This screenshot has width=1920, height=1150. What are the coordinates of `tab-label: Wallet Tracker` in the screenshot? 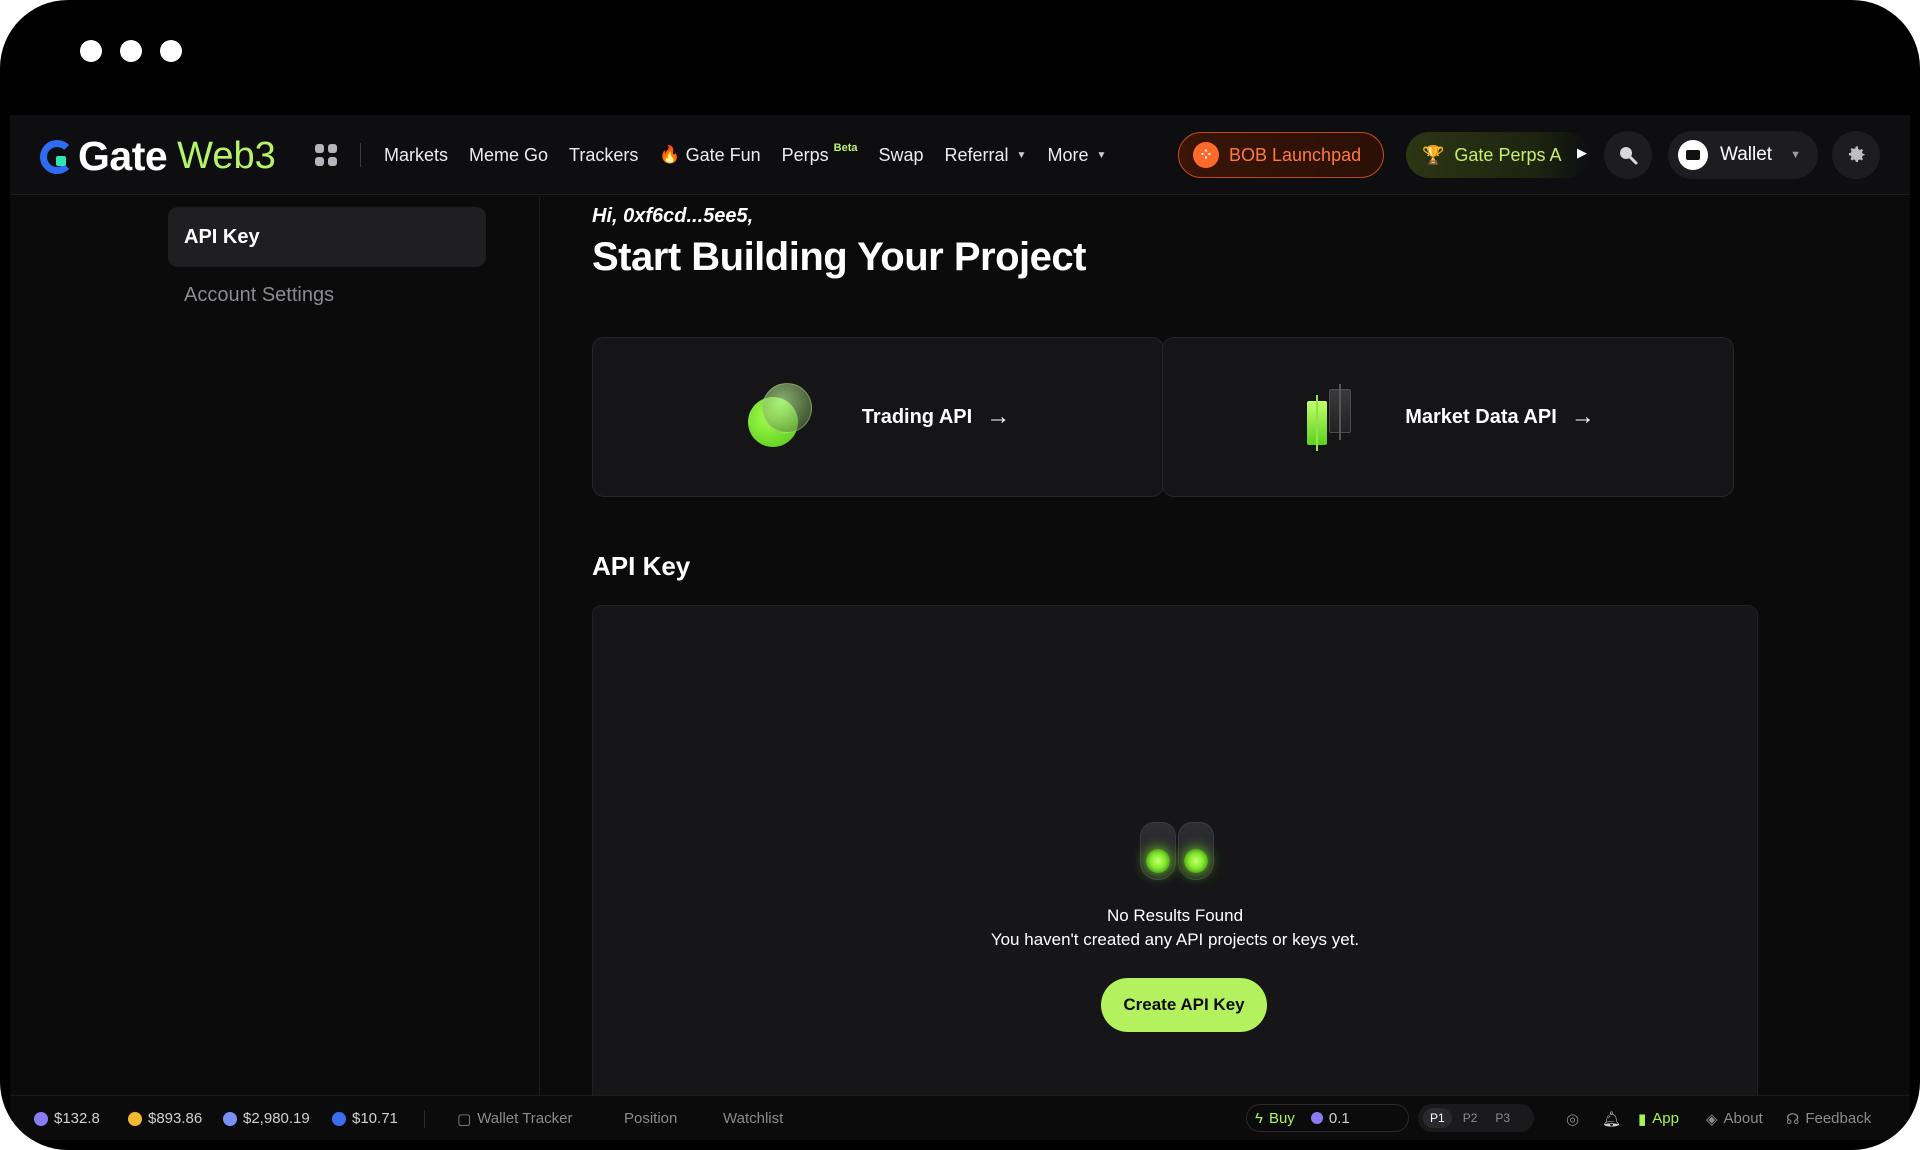 It's located at (525, 1118).